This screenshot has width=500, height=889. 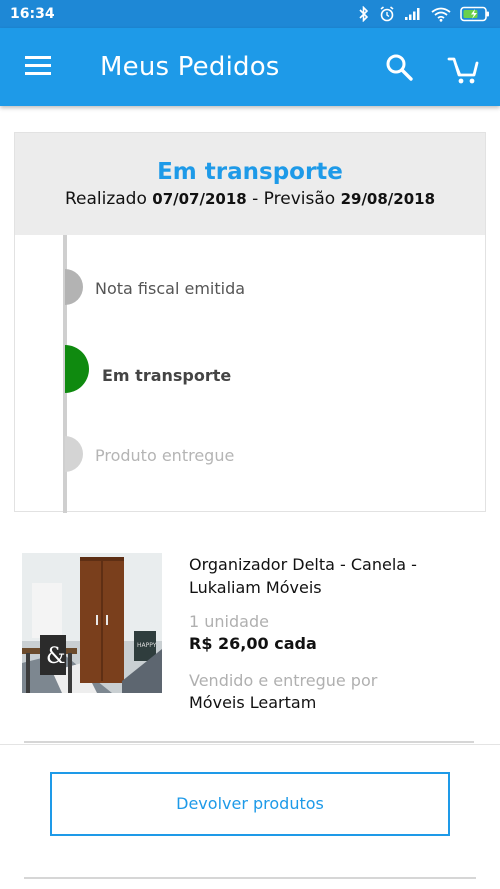 I want to click on svg-text: HAPPY, so click(x=147, y=645).